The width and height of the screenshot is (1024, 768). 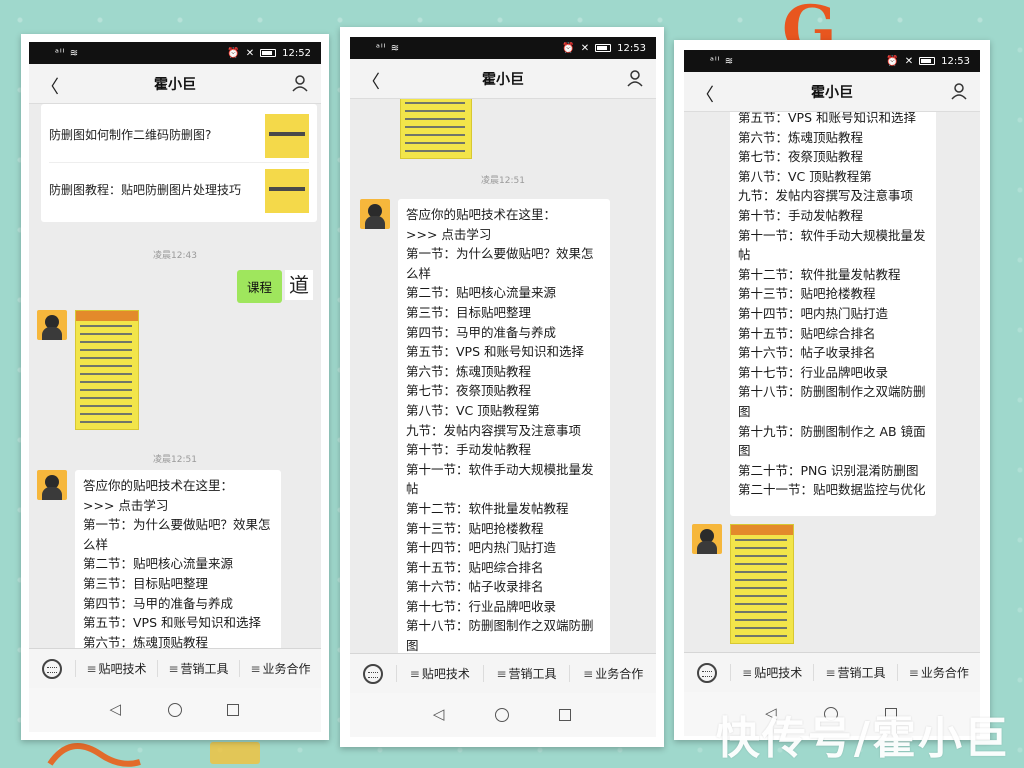 What do you see at coordinates (286, 669) in the screenshot?
I see `menu-label: 业务合作` at bounding box center [286, 669].